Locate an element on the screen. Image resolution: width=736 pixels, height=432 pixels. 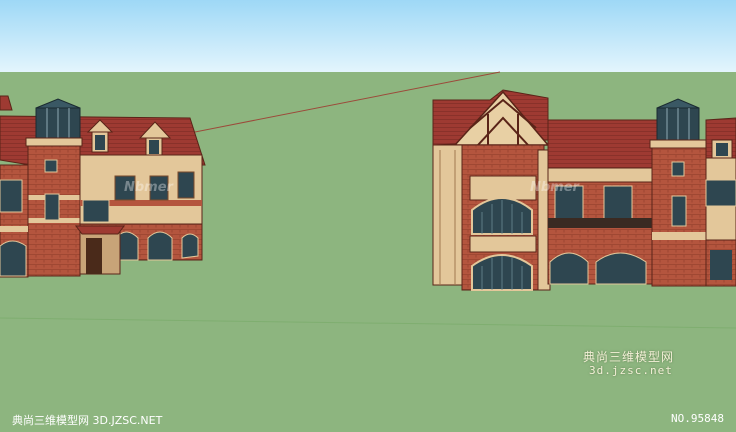
watermark-url: 3d.jzsc.net is located at coordinates (631, 370).